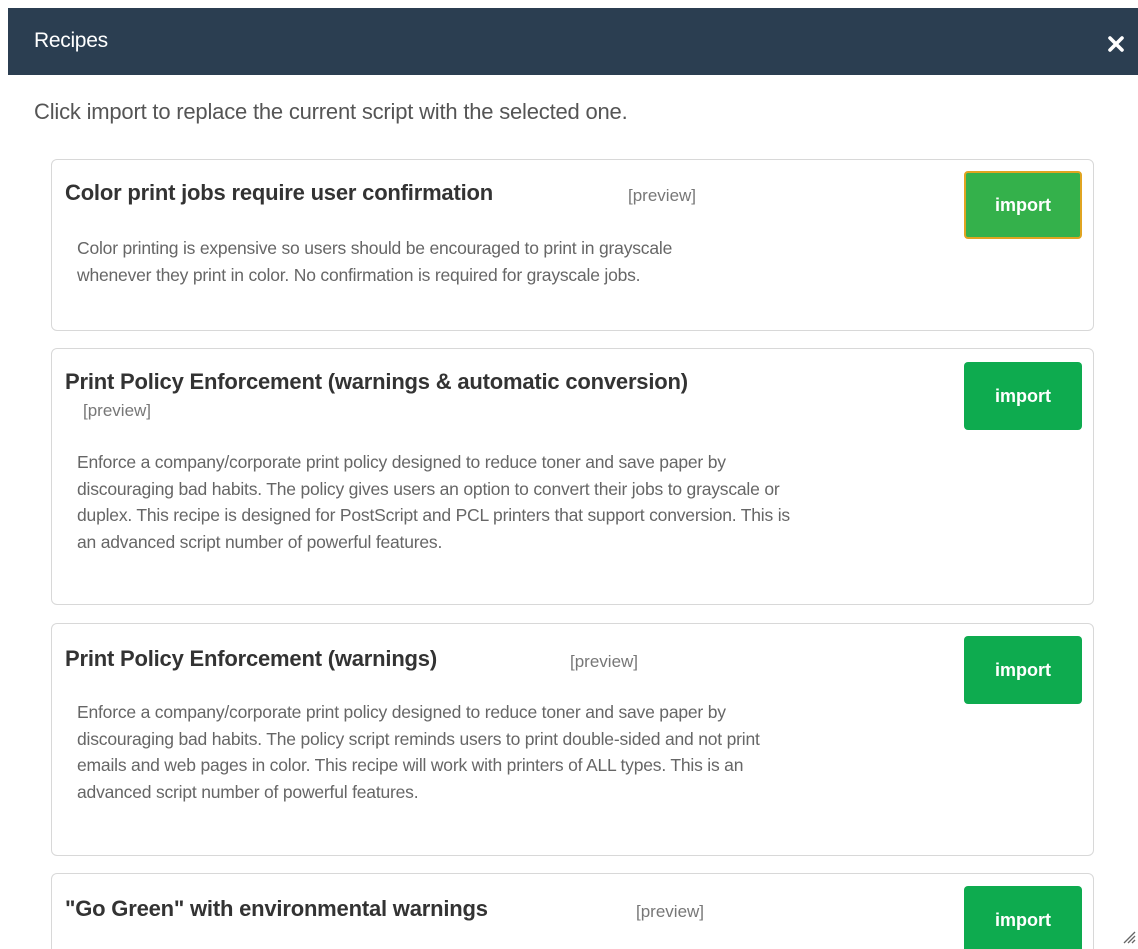  What do you see at coordinates (71, 40) in the screenshot?
I see `dialog-title: Recipes` at bounding box center [71, 40].